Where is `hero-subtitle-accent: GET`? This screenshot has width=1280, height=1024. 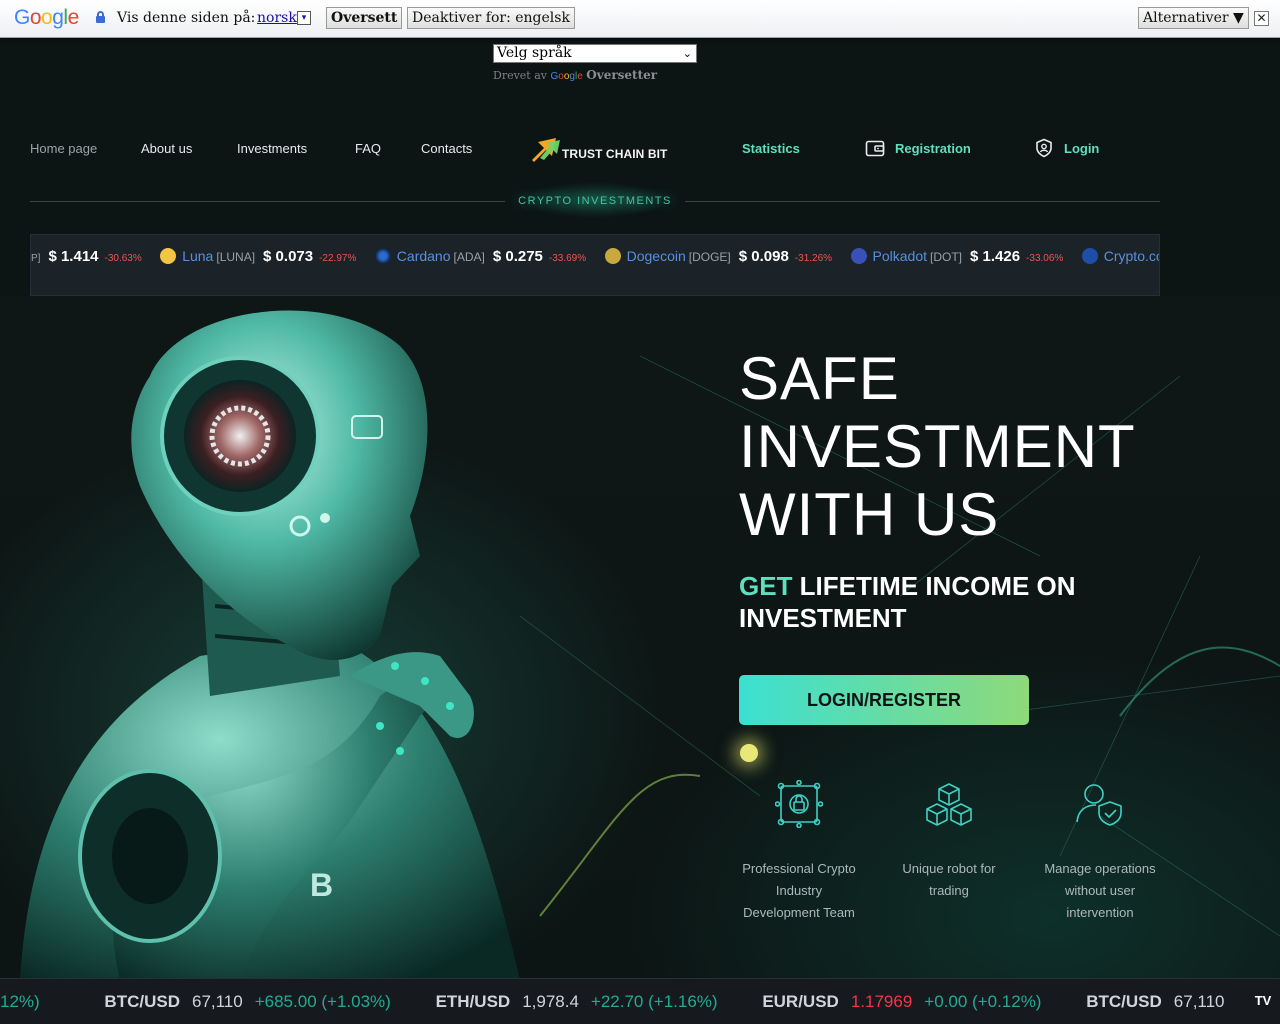
hero-subtitle-accent: GET is located at coordinates (766, 586).